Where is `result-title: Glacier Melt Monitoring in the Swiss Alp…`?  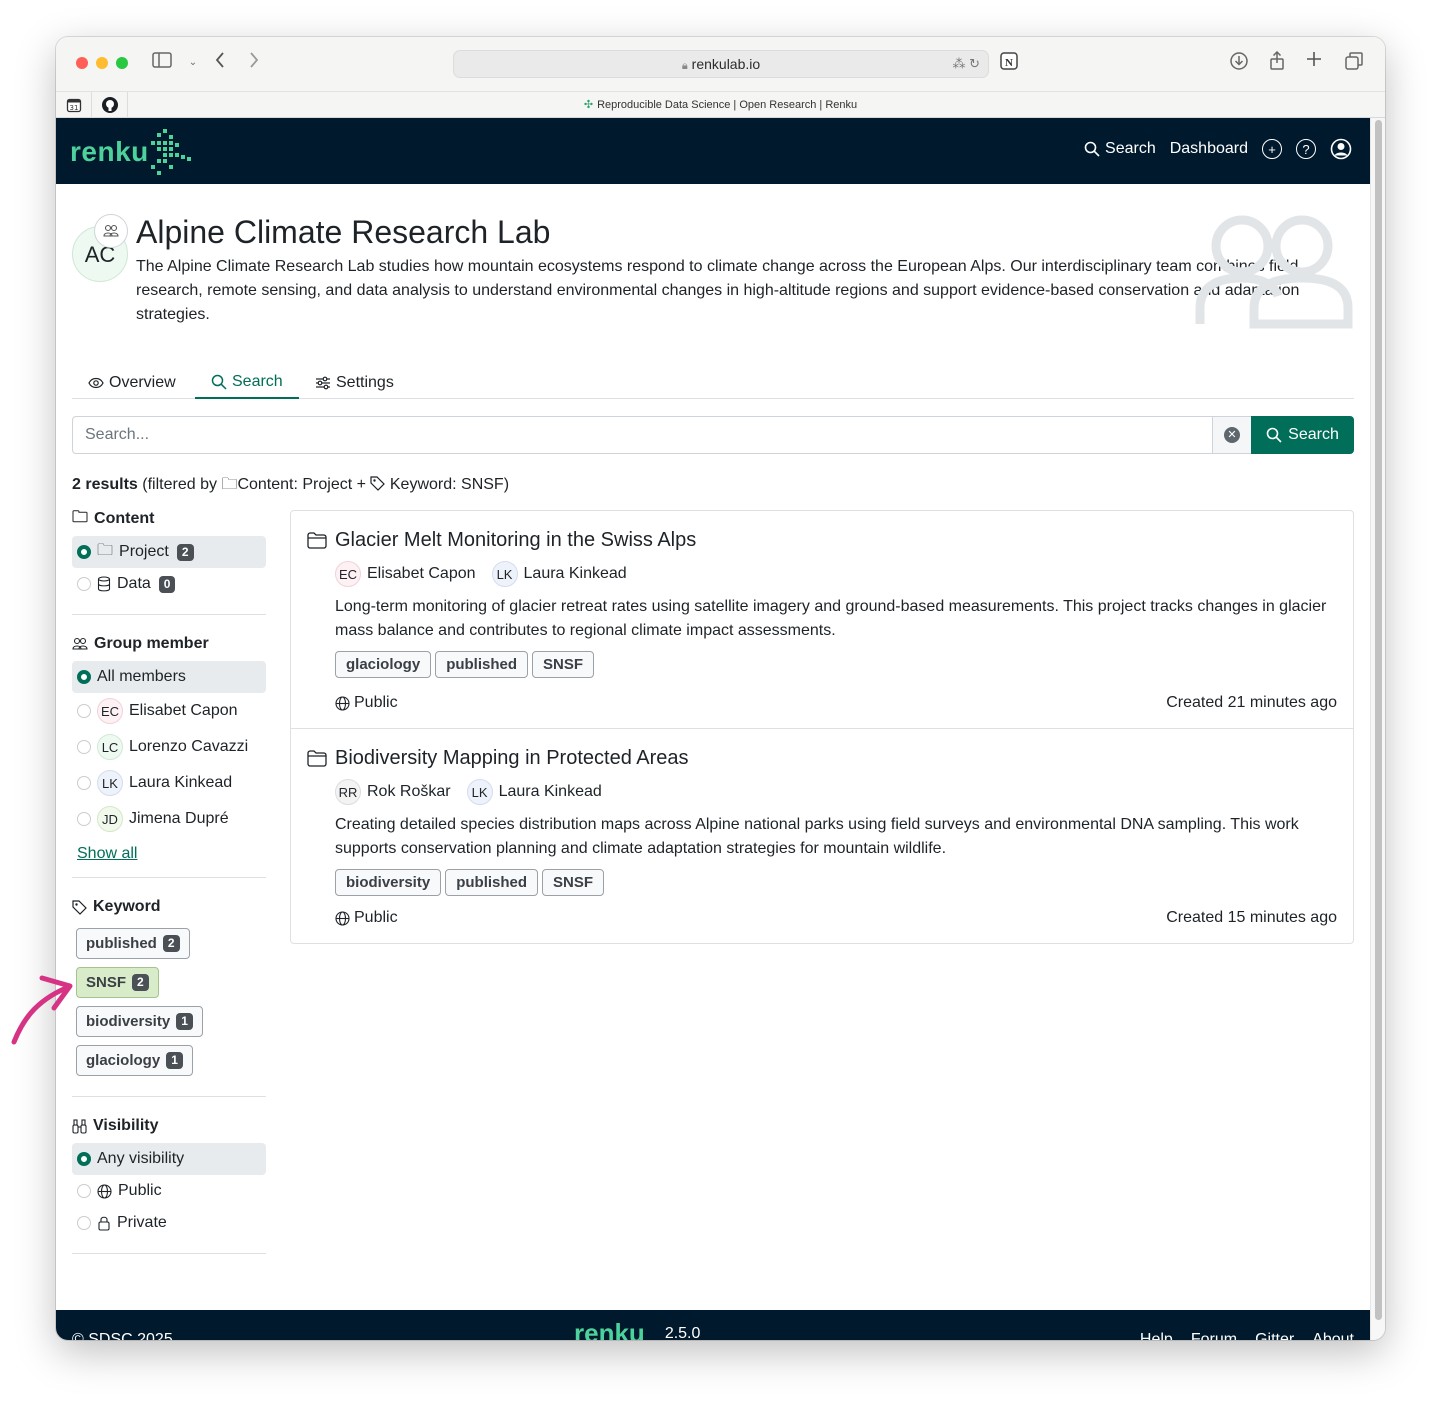
result-title: Glacier Melt Monitoring in the Swiss Alp… is located at coordinates (516, 539).